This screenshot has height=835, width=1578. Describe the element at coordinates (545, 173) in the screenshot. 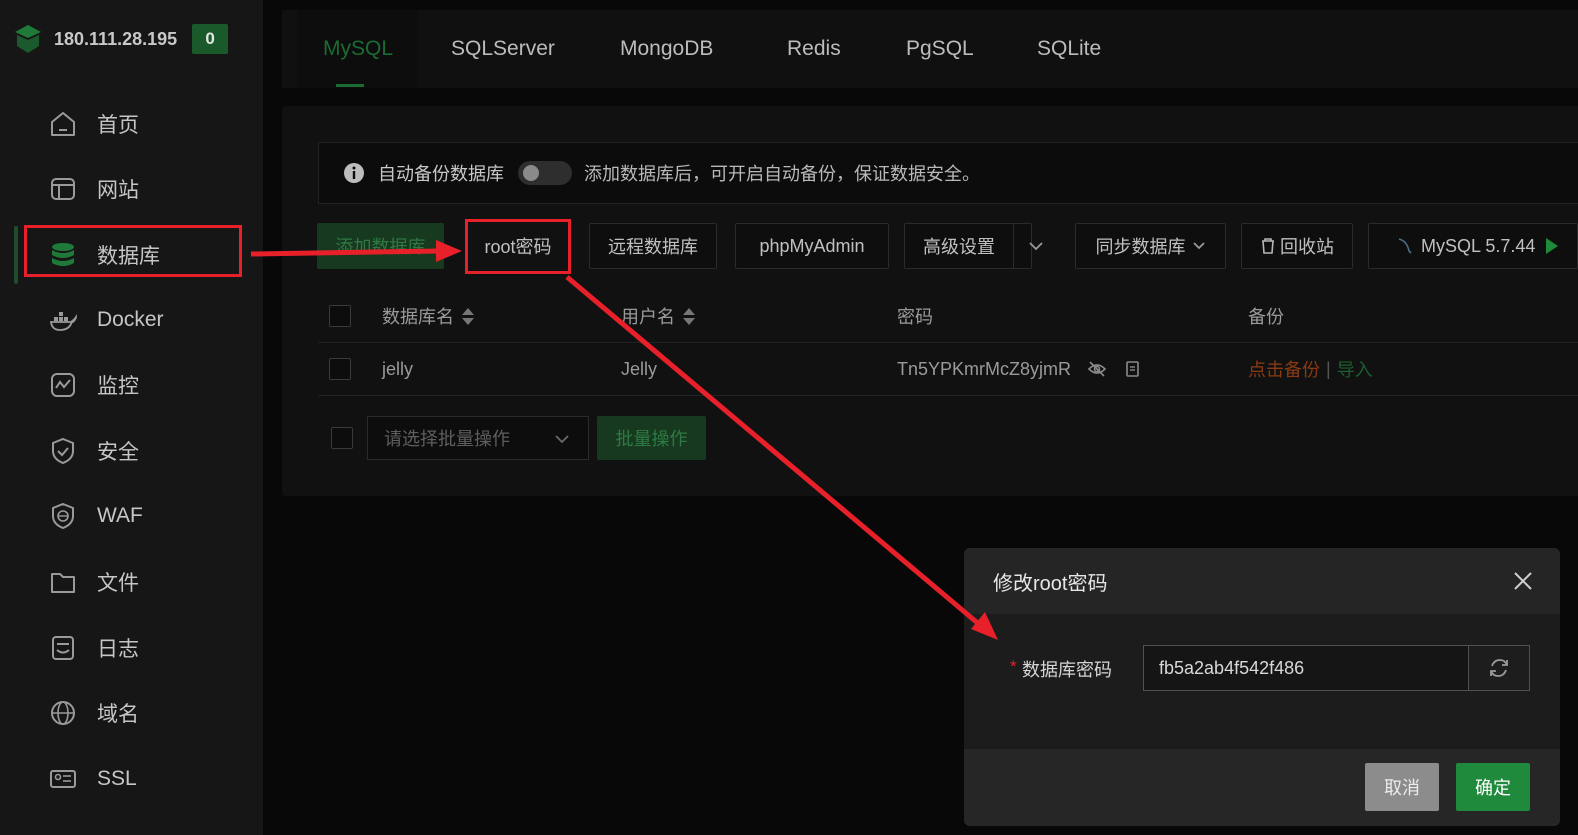

I see `auto-backup-toggle` at that location.